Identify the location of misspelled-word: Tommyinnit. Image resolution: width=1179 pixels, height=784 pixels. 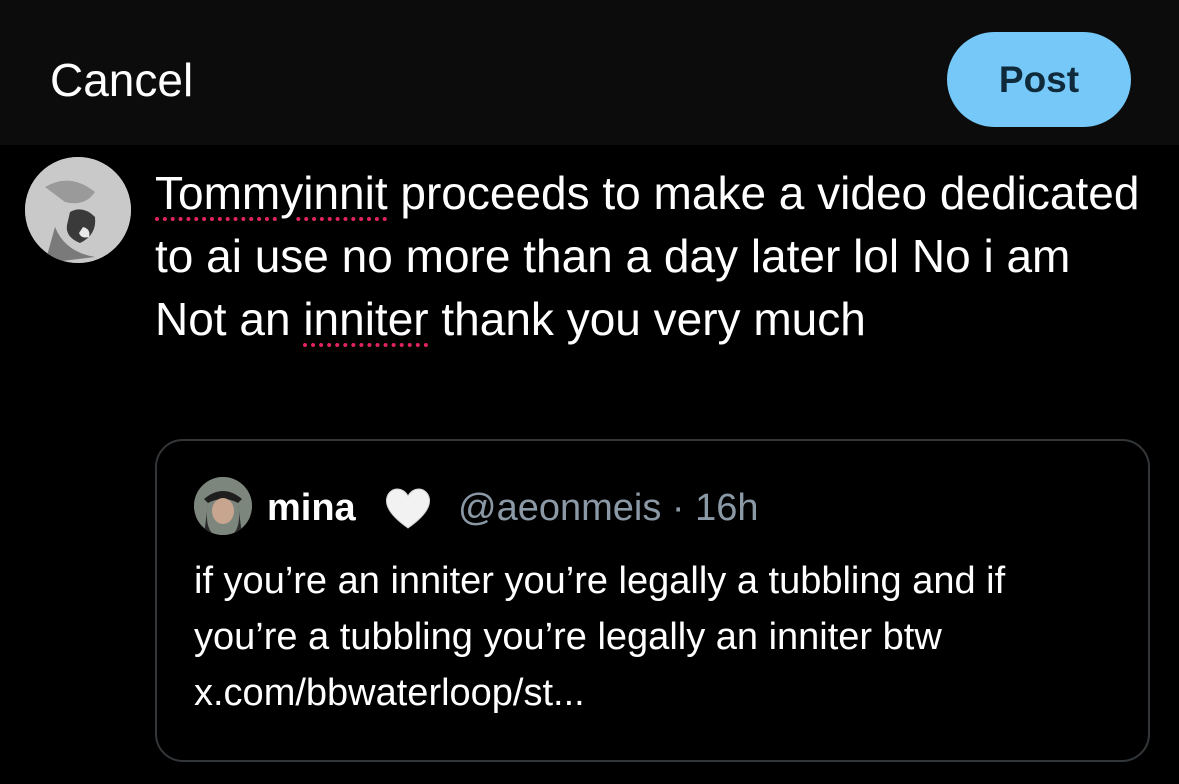
(271, 193).